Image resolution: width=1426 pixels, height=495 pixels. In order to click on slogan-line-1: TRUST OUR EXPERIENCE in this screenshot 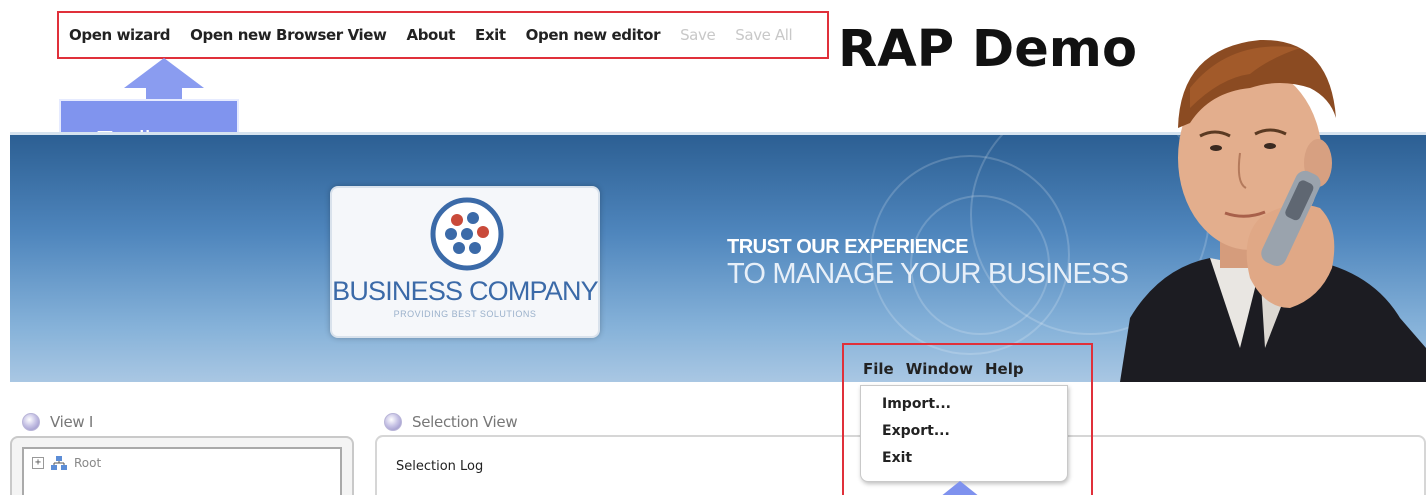, I will do `click(848, 247)`.